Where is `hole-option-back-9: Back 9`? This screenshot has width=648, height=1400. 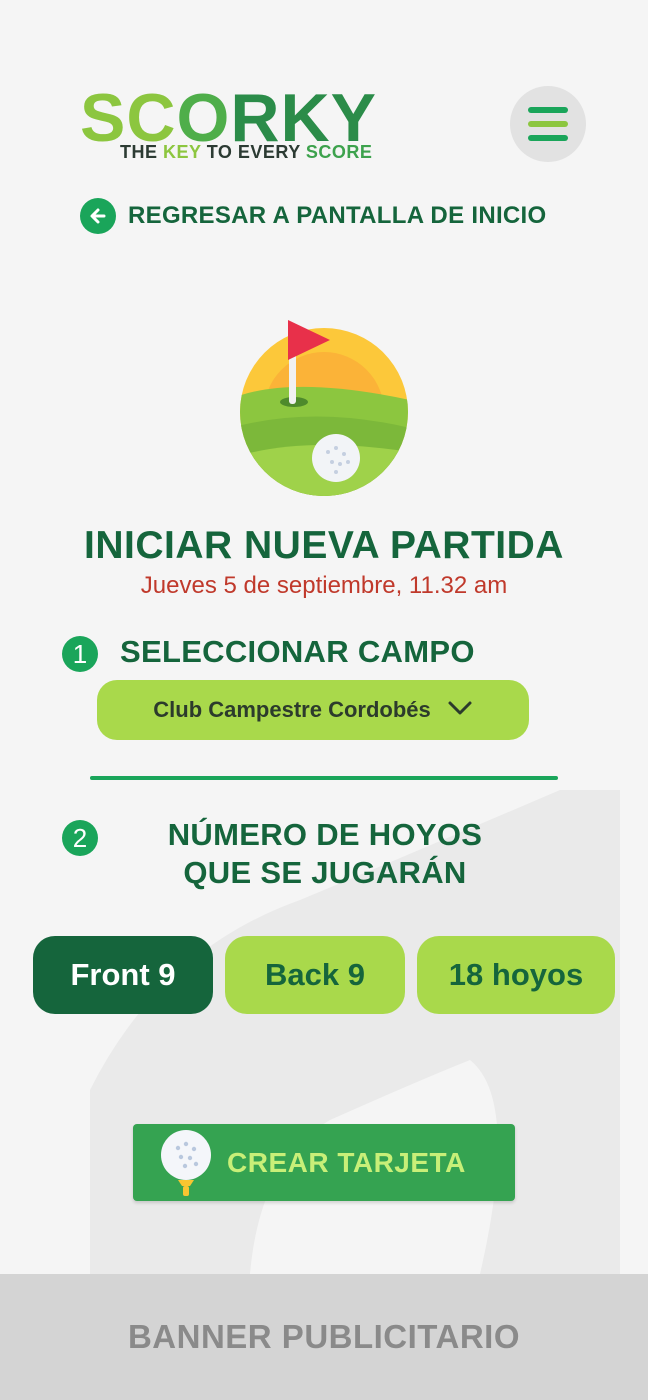
hole-option-back-9: Back 9 is located at coordinates (315, 975).